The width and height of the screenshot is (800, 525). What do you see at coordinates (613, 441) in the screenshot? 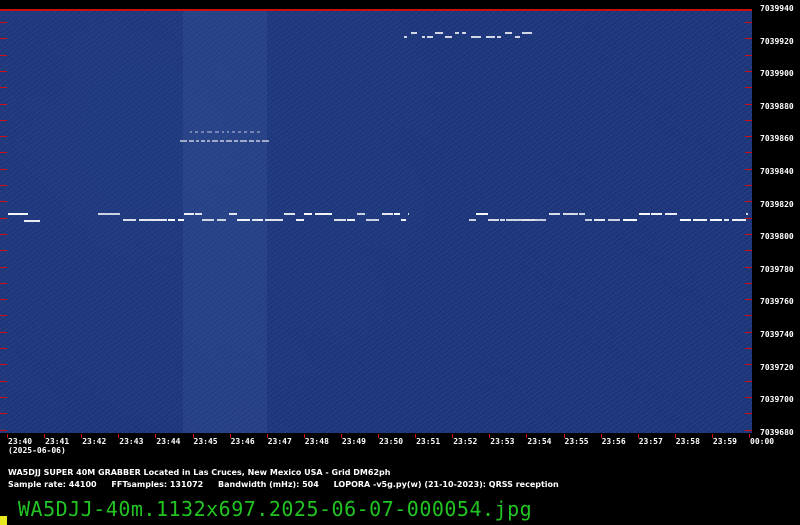
I see `time-label: 23:56` at bounding box center [613, 441].